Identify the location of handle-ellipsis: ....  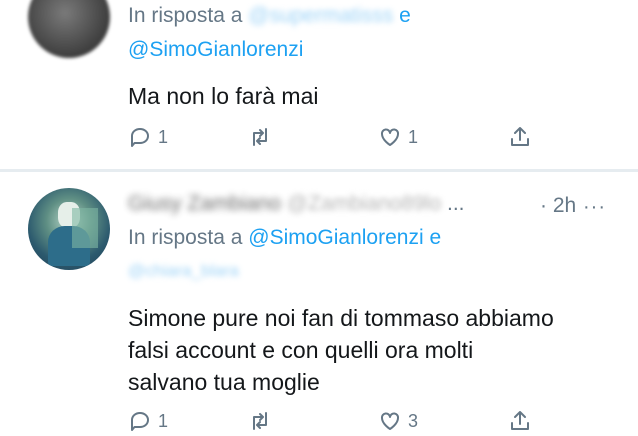
(456, 203).